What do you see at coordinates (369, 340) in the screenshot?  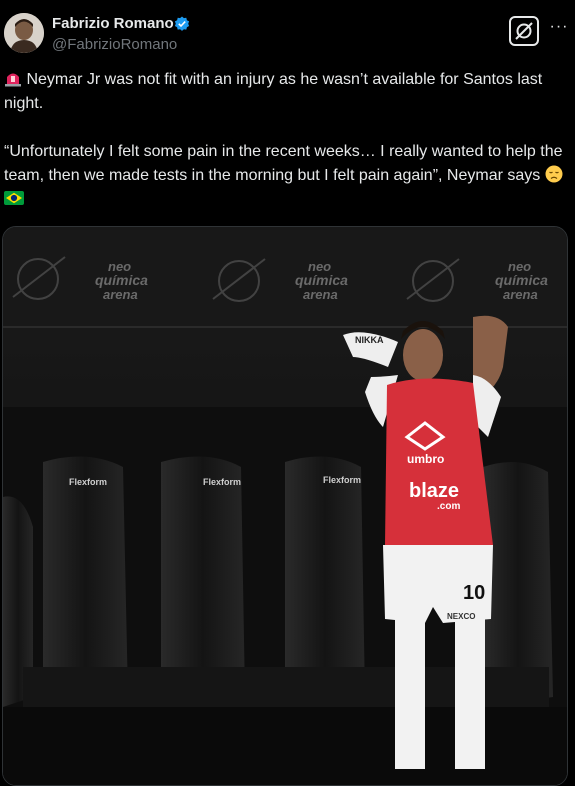 I see `sleeve-text: NIKKA` at bounding box center [369, 340].